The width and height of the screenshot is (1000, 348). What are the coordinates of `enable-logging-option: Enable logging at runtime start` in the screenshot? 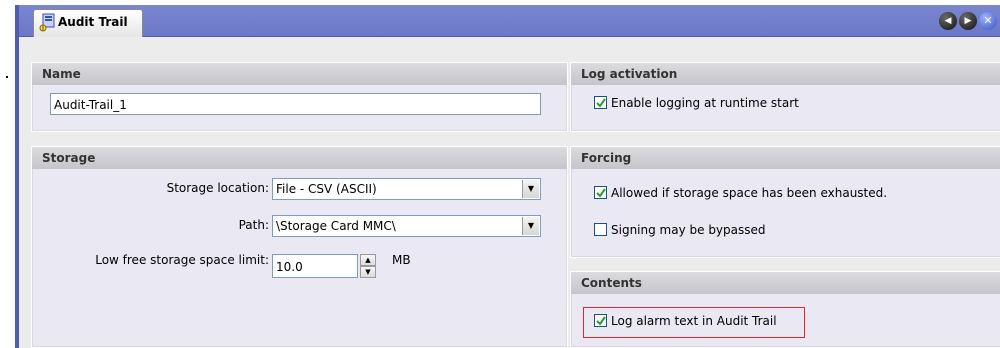 It's located at (696, 103).